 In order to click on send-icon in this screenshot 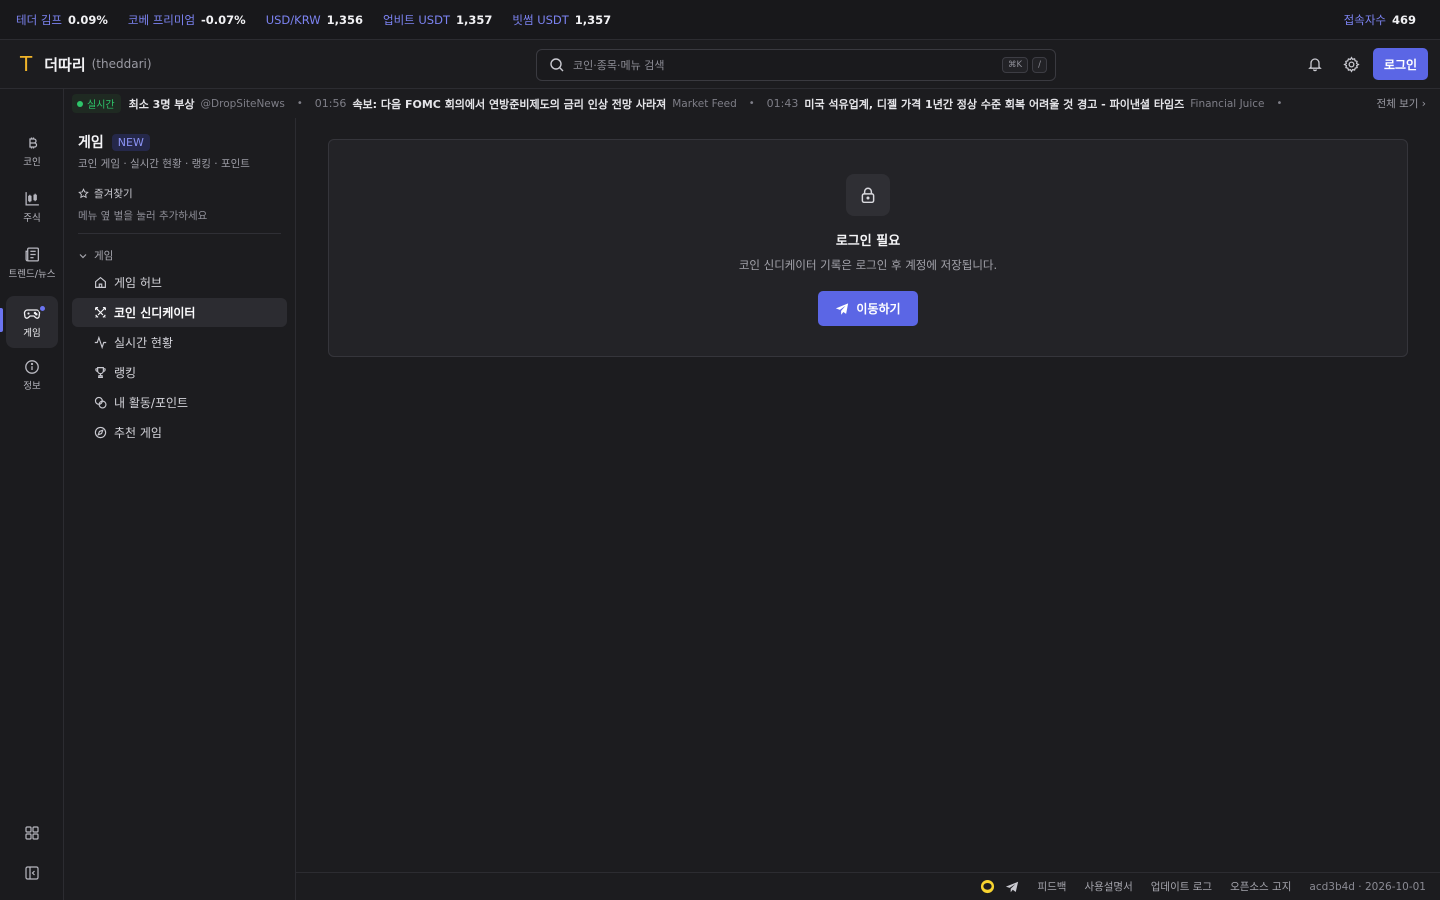, I will do `click(842, 308)`.